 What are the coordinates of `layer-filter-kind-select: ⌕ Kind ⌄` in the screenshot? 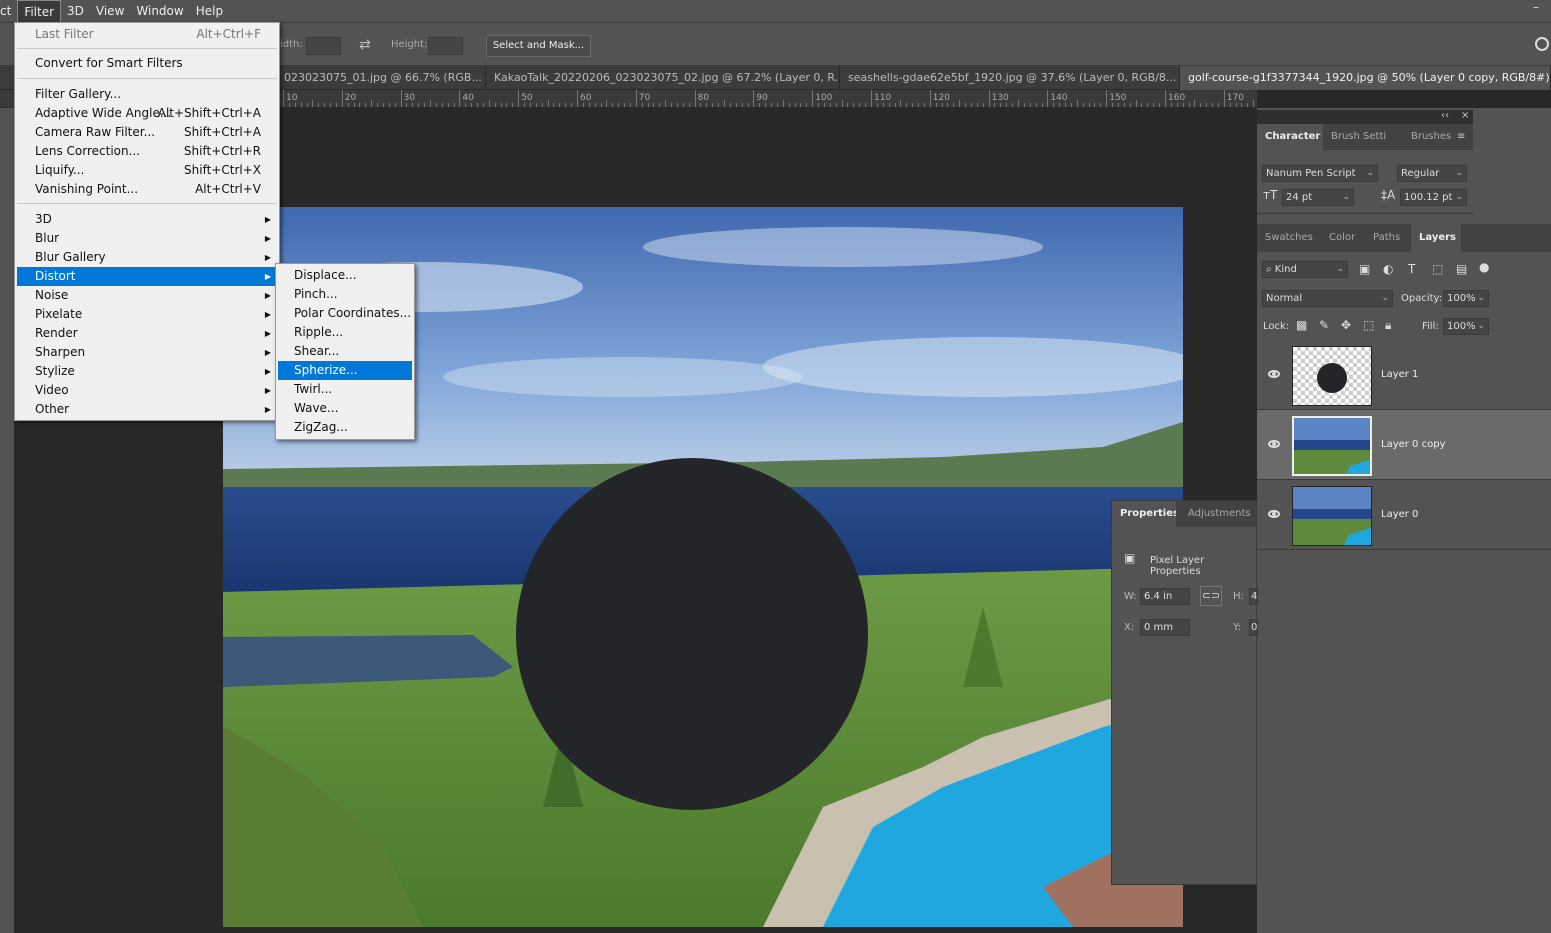 It's located at (1305, 269).